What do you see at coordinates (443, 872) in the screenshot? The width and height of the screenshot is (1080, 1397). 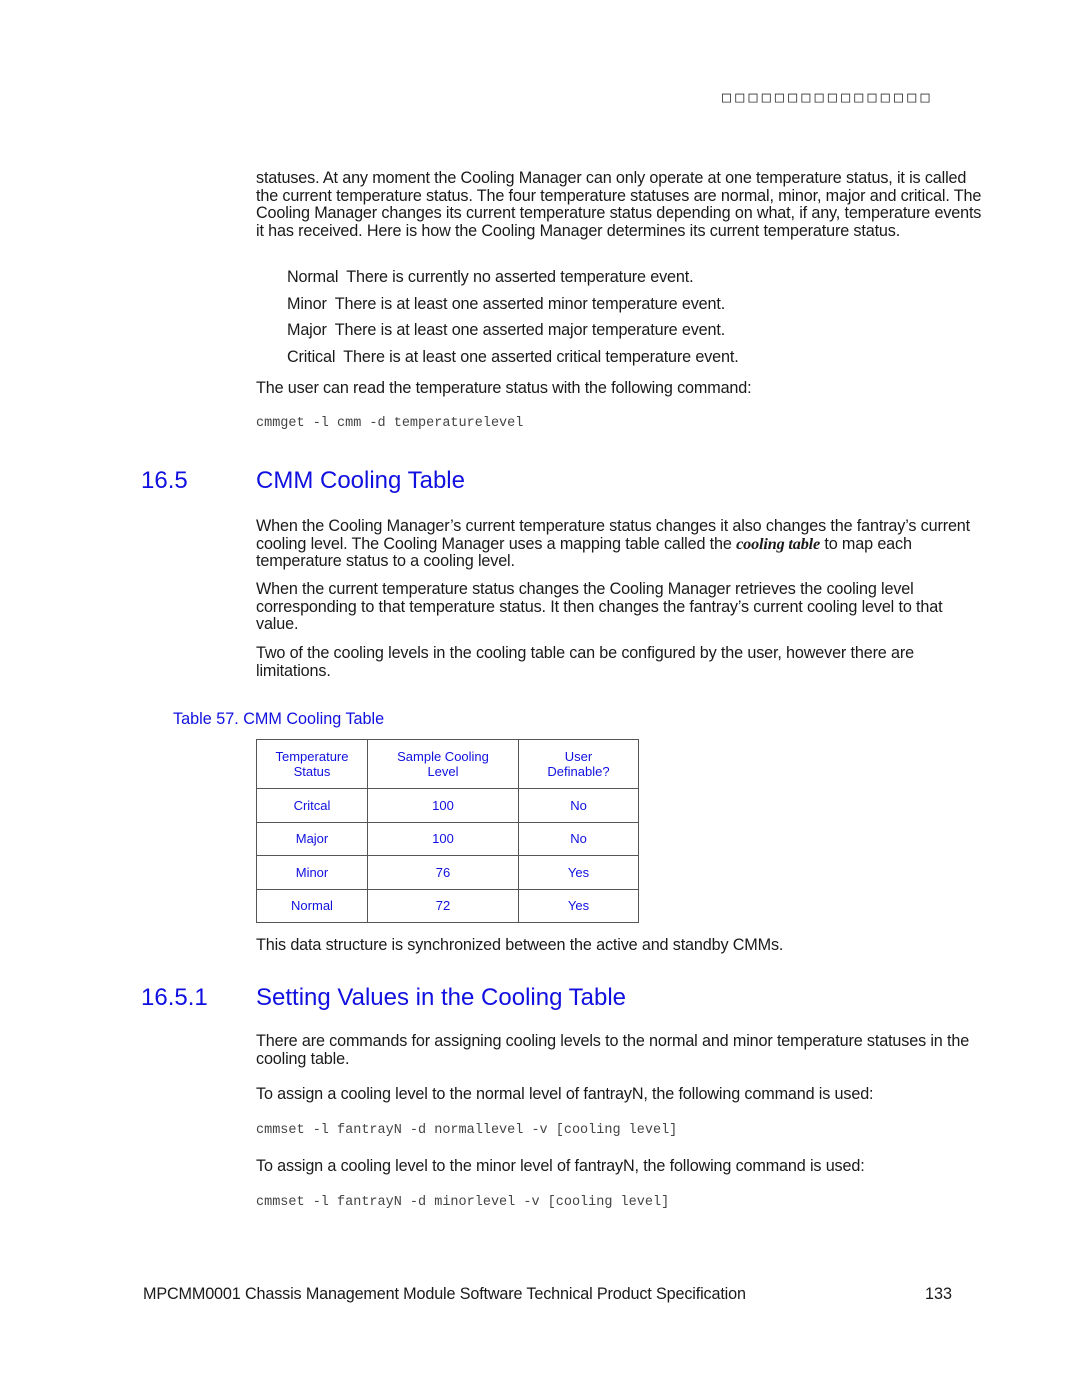 I see `cell-cooling-level: 76` at bounding box center [443, 872].